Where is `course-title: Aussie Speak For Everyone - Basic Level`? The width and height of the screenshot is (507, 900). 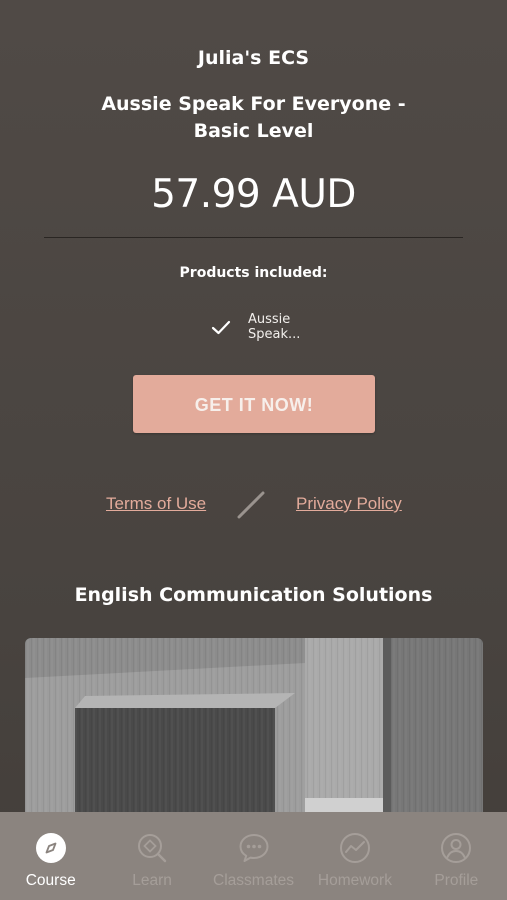
course-title: Aussie Speak For Everyone - Basic Level is located at coordinates (253, 117).